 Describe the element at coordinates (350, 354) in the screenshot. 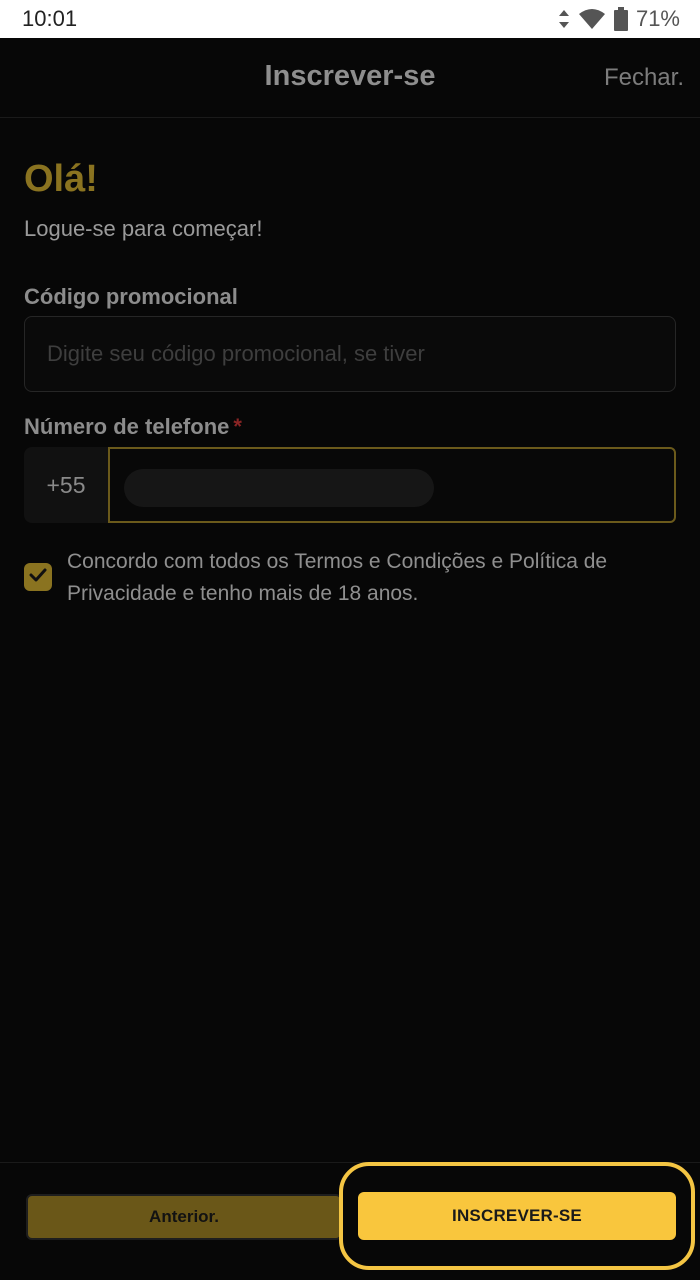

I see `promo-code-input` at that location.